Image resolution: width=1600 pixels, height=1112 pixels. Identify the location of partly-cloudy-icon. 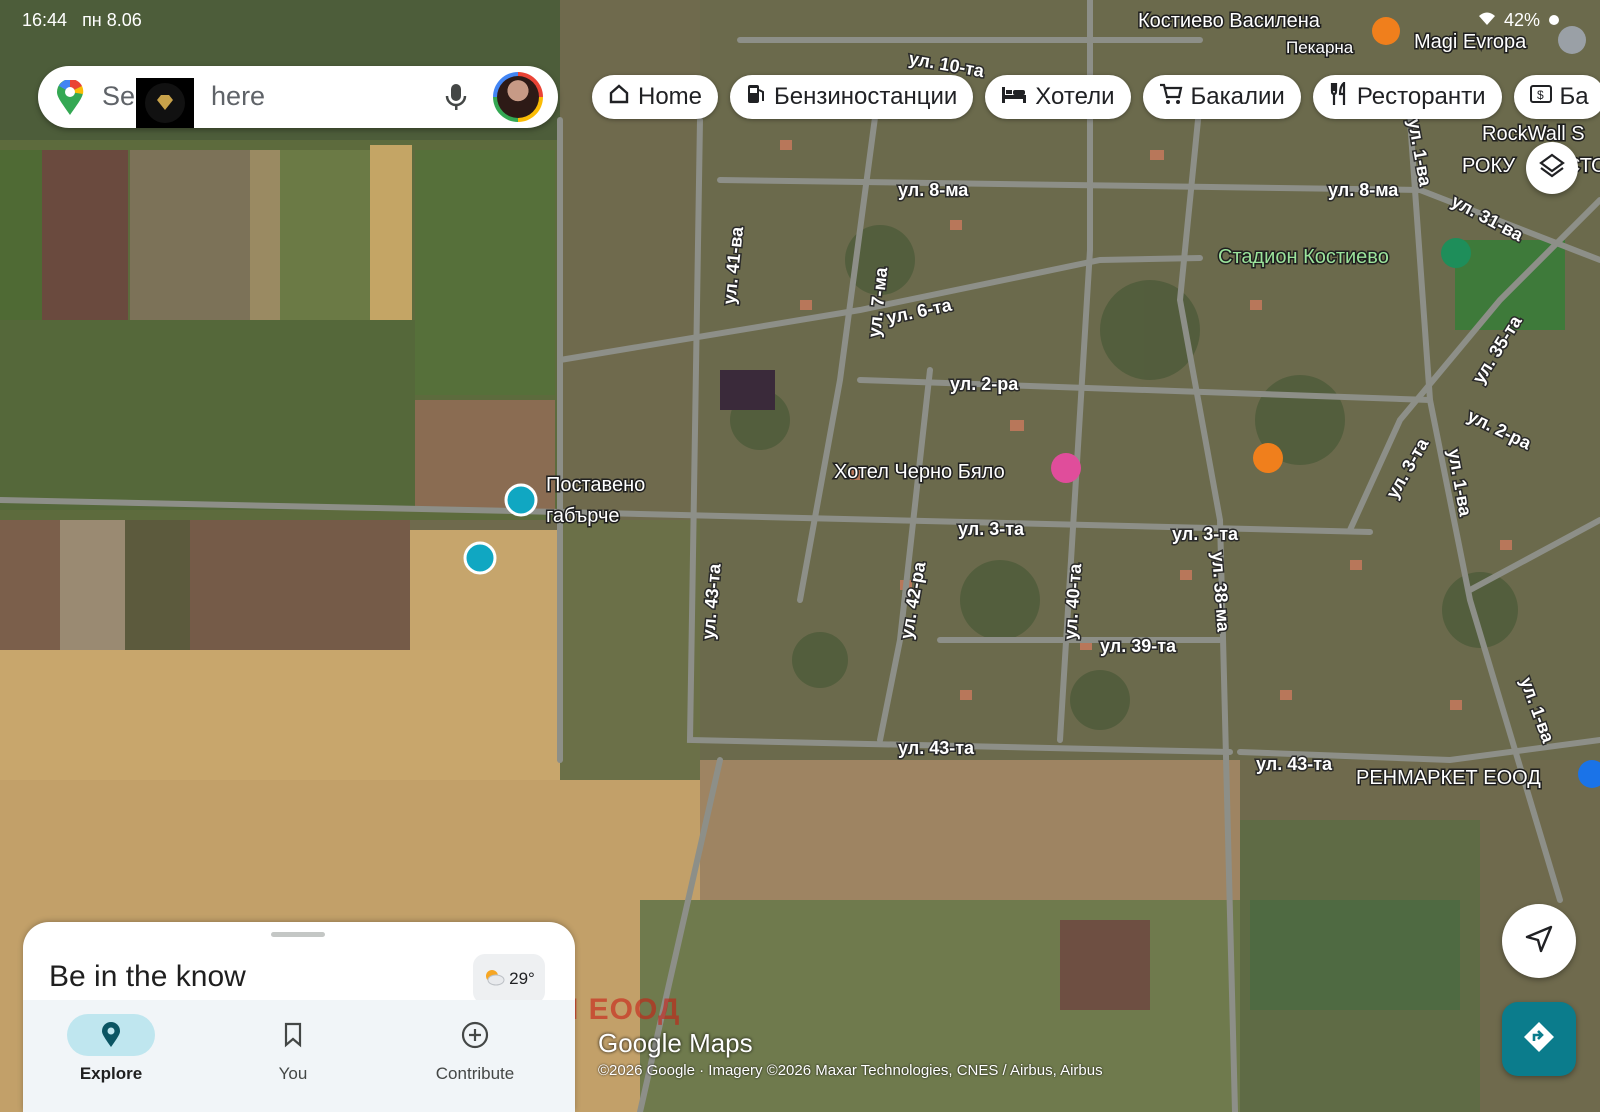
(494, 979).